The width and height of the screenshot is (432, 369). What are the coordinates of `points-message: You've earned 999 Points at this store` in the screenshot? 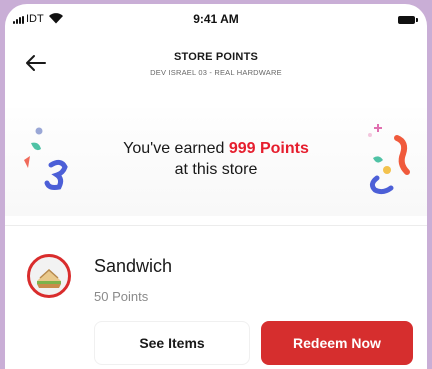 It's located at (216, 159).